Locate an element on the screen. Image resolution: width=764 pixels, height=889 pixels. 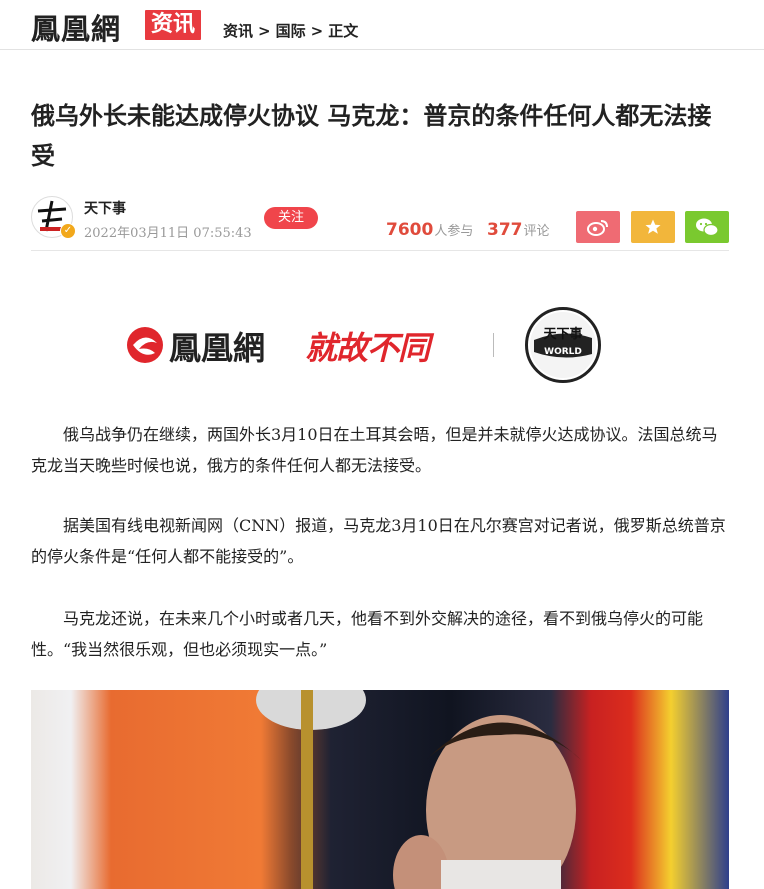
participants-stat: 7600人参与 is located at coordinates (429, 230).